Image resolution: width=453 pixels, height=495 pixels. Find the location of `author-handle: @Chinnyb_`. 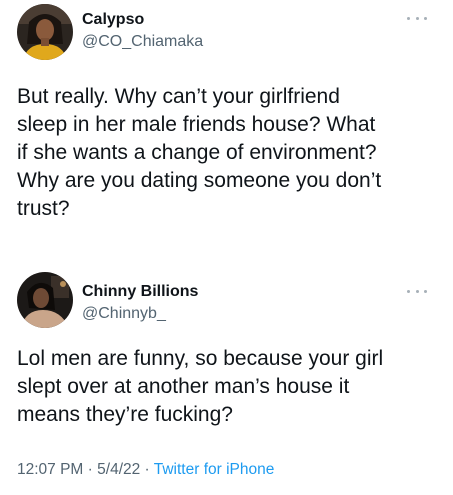

author-handle: @Chinnyb_ is located at coordinates (124, 314).